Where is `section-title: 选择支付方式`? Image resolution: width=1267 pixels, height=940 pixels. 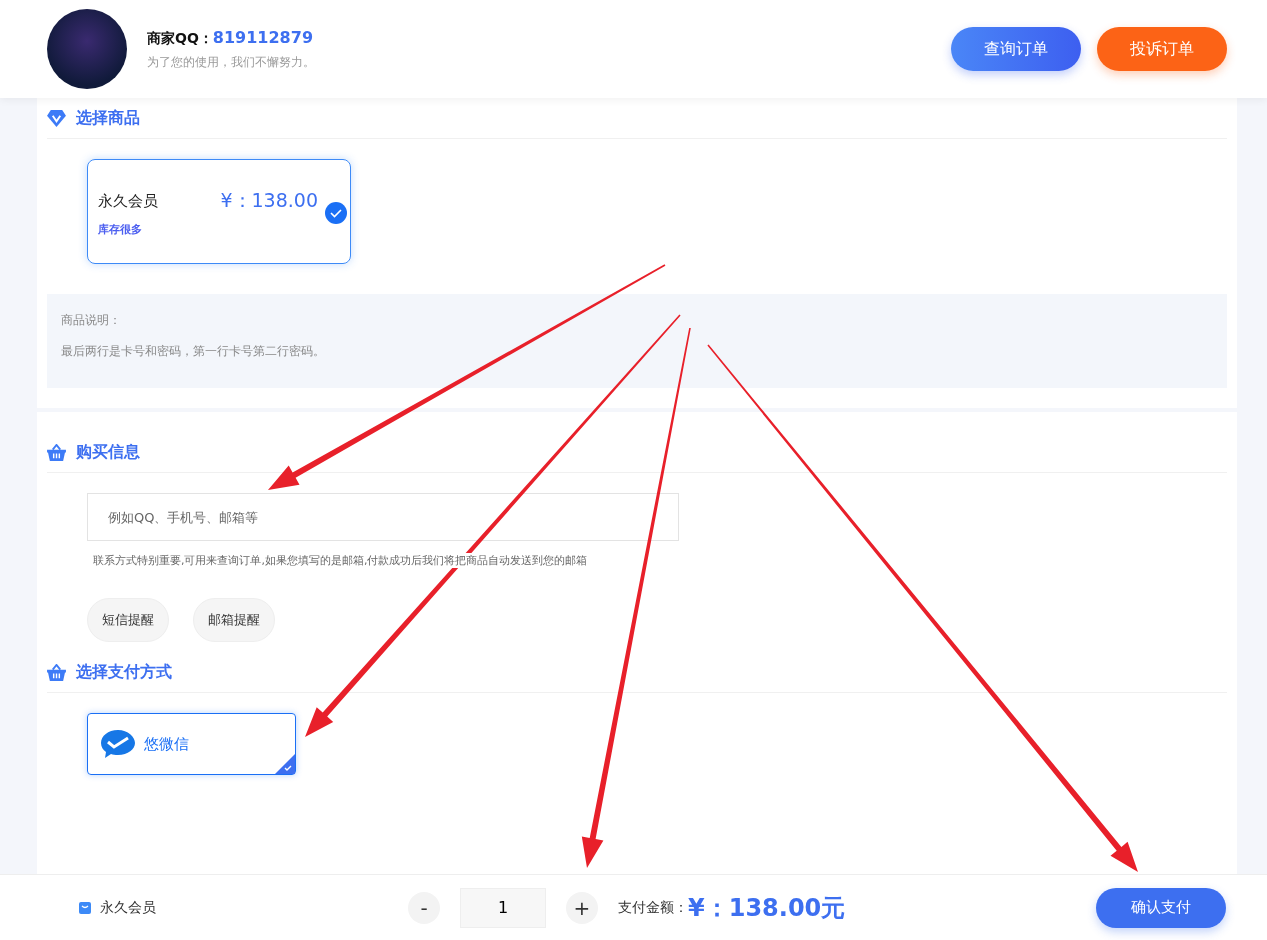
section-title: 选择支付方式 is located at coordinates (124, 672).